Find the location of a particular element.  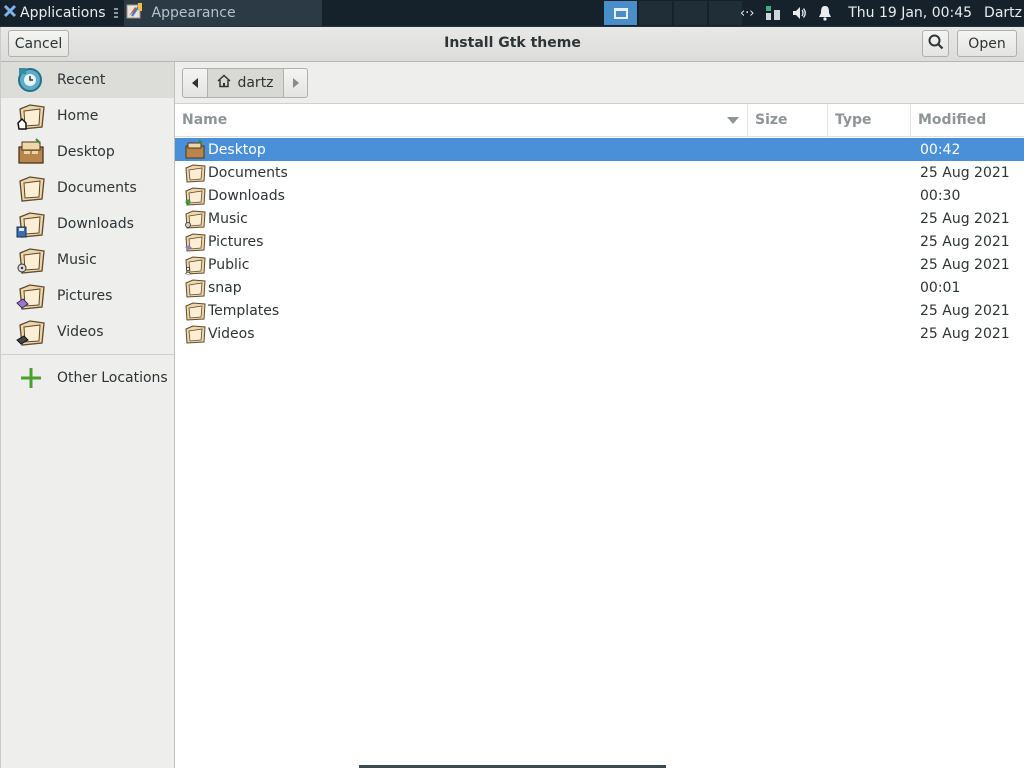

path-crumb-label: dartz is located at coordinates (255, 82).